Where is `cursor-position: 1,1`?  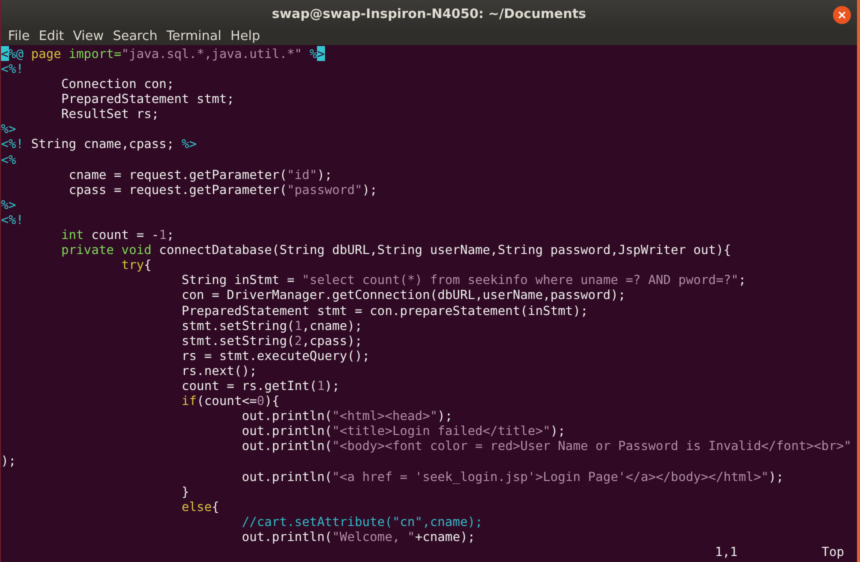 cursor-position: 1,1 is located at coordinates (726, 551).